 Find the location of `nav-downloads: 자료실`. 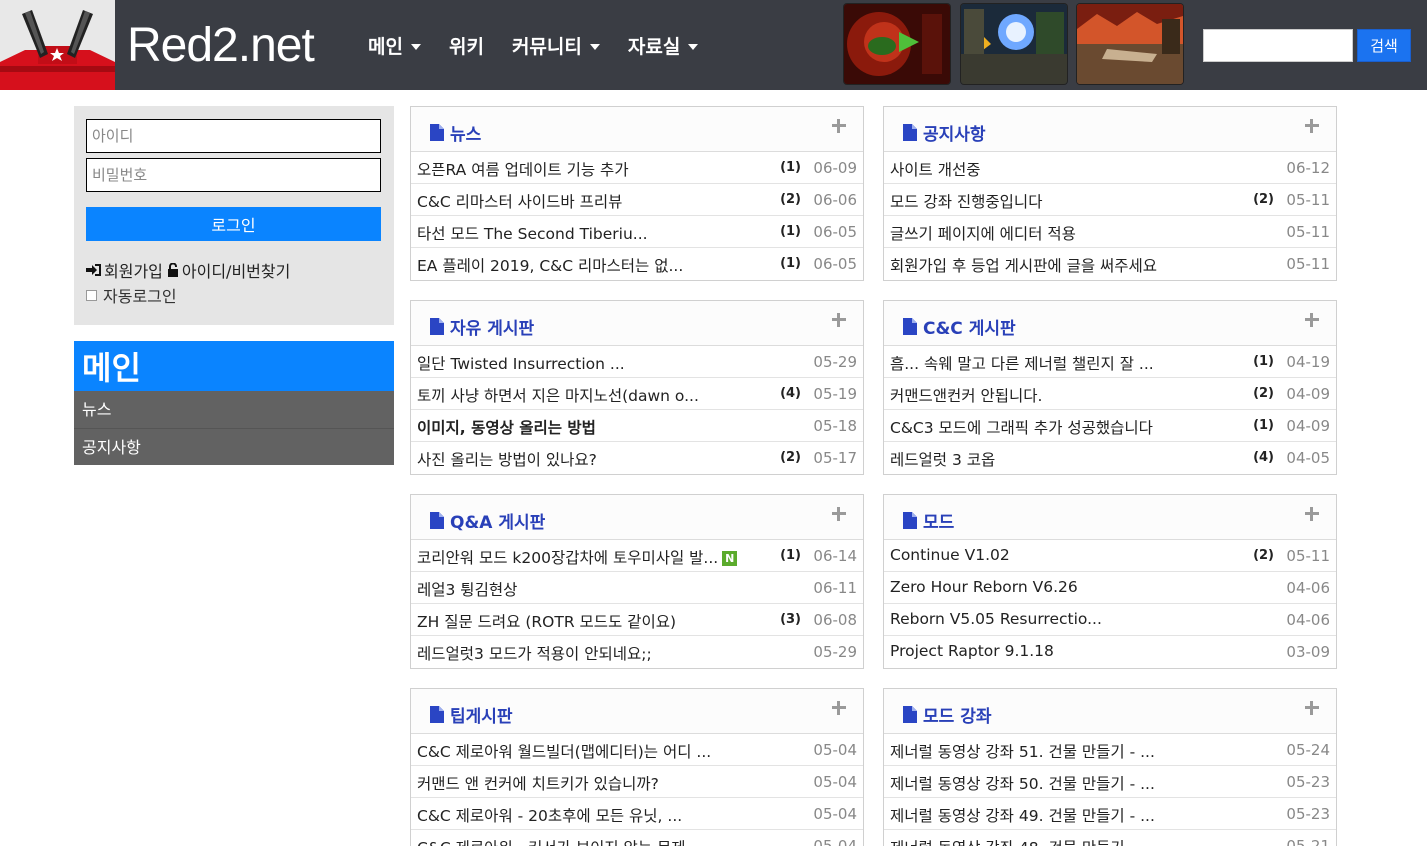

nav-downloads: 자료실 is located at coordinates (663, 47).